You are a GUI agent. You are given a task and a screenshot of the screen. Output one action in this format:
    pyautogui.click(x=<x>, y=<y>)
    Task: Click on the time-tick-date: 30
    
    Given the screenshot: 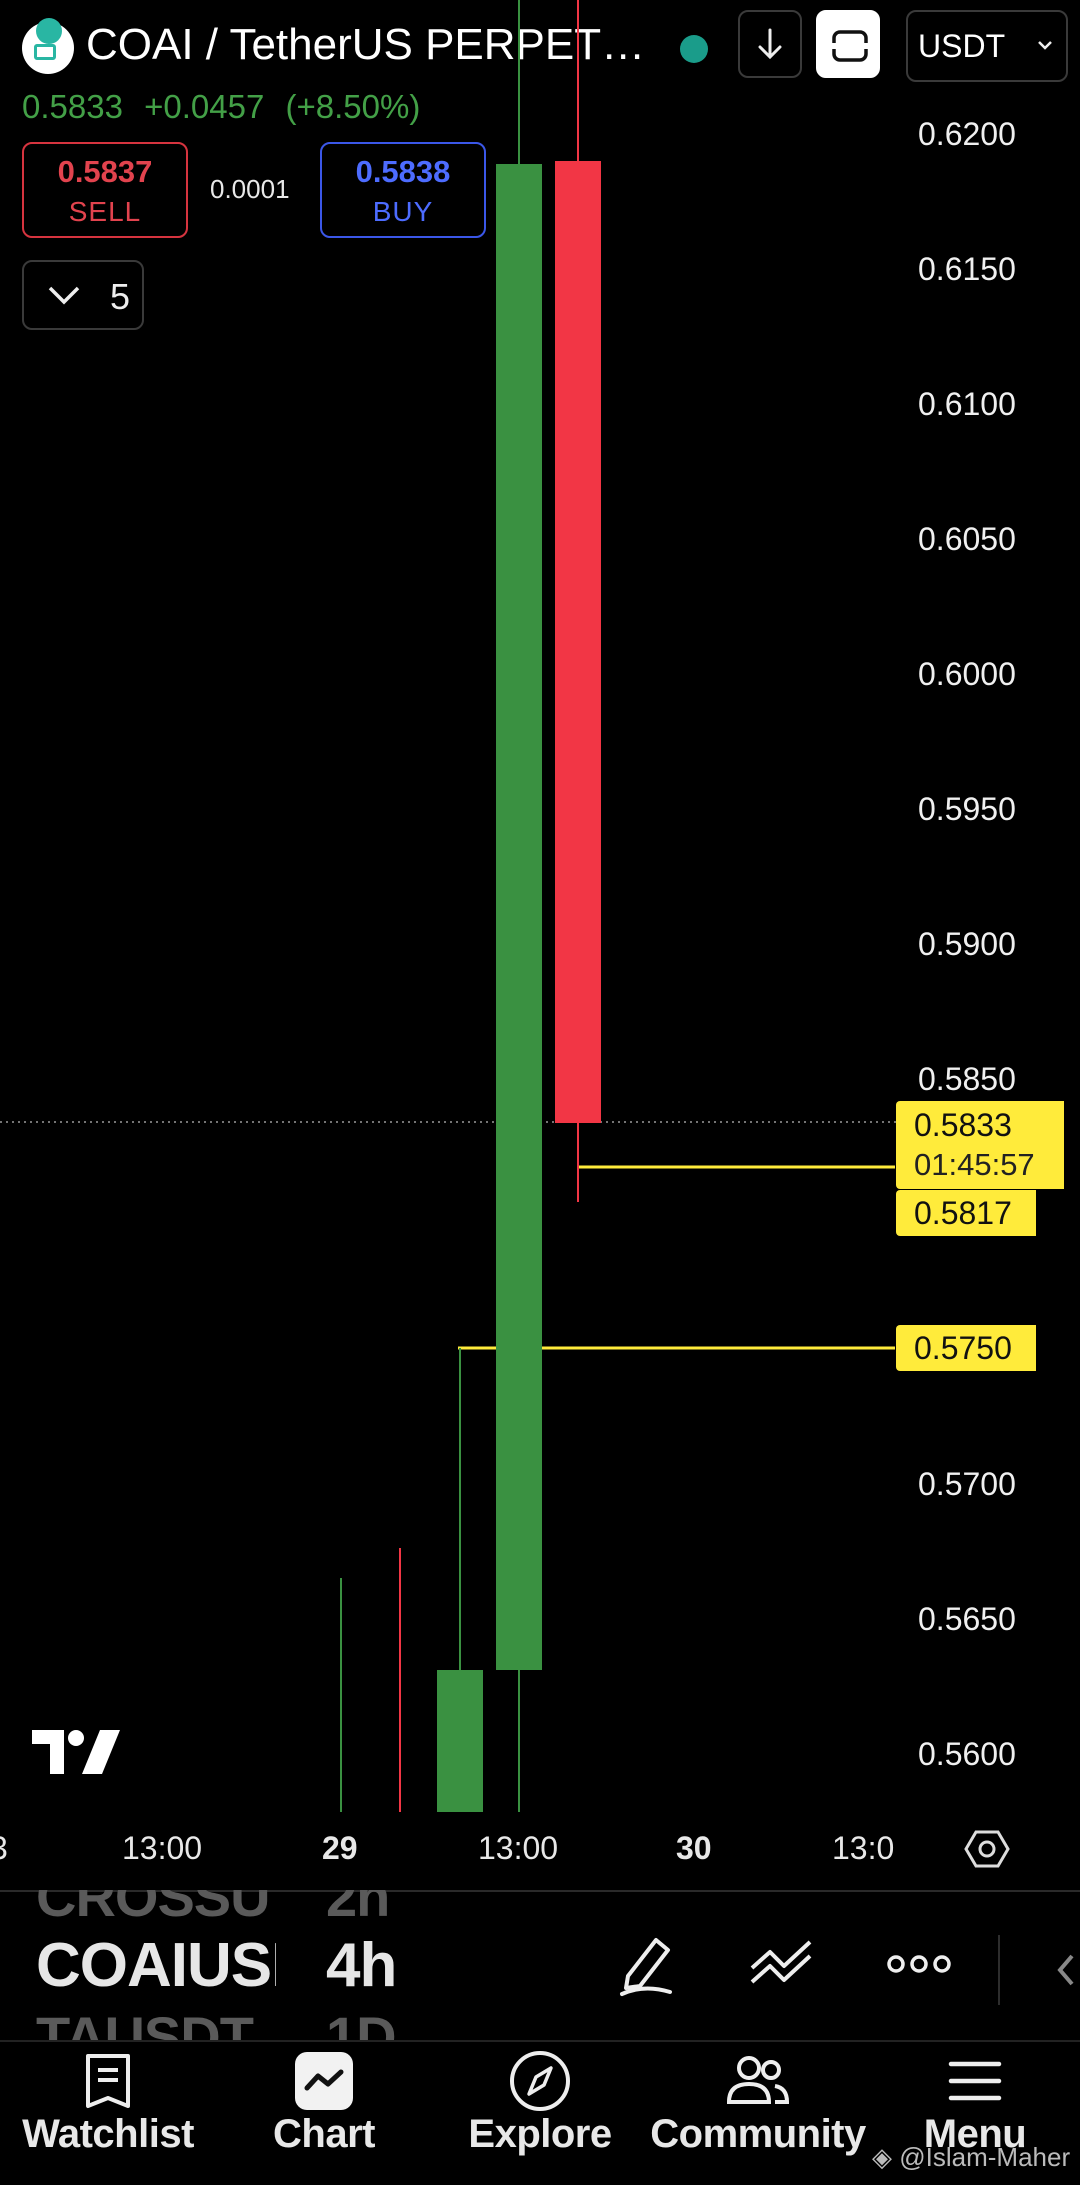 What is the action you would take?
    pyautogui.click(x=694, y=1848)
    